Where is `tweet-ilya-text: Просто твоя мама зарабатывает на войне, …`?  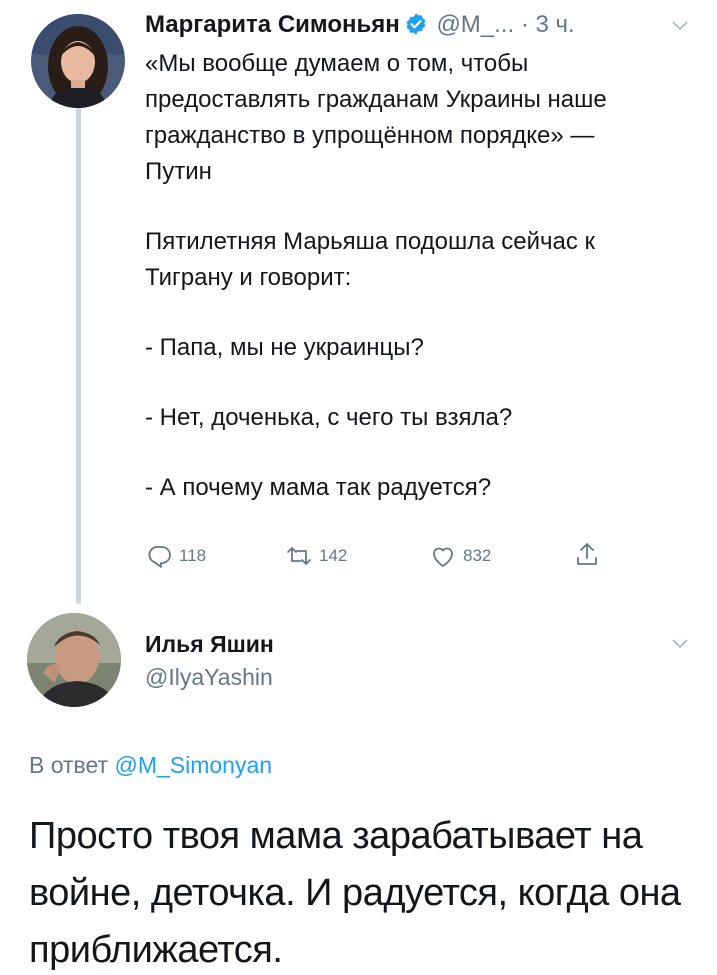 tweet-ilya-text: Просто твоя мама зарабатывает на войне, … is located at coordinates (355, 893).